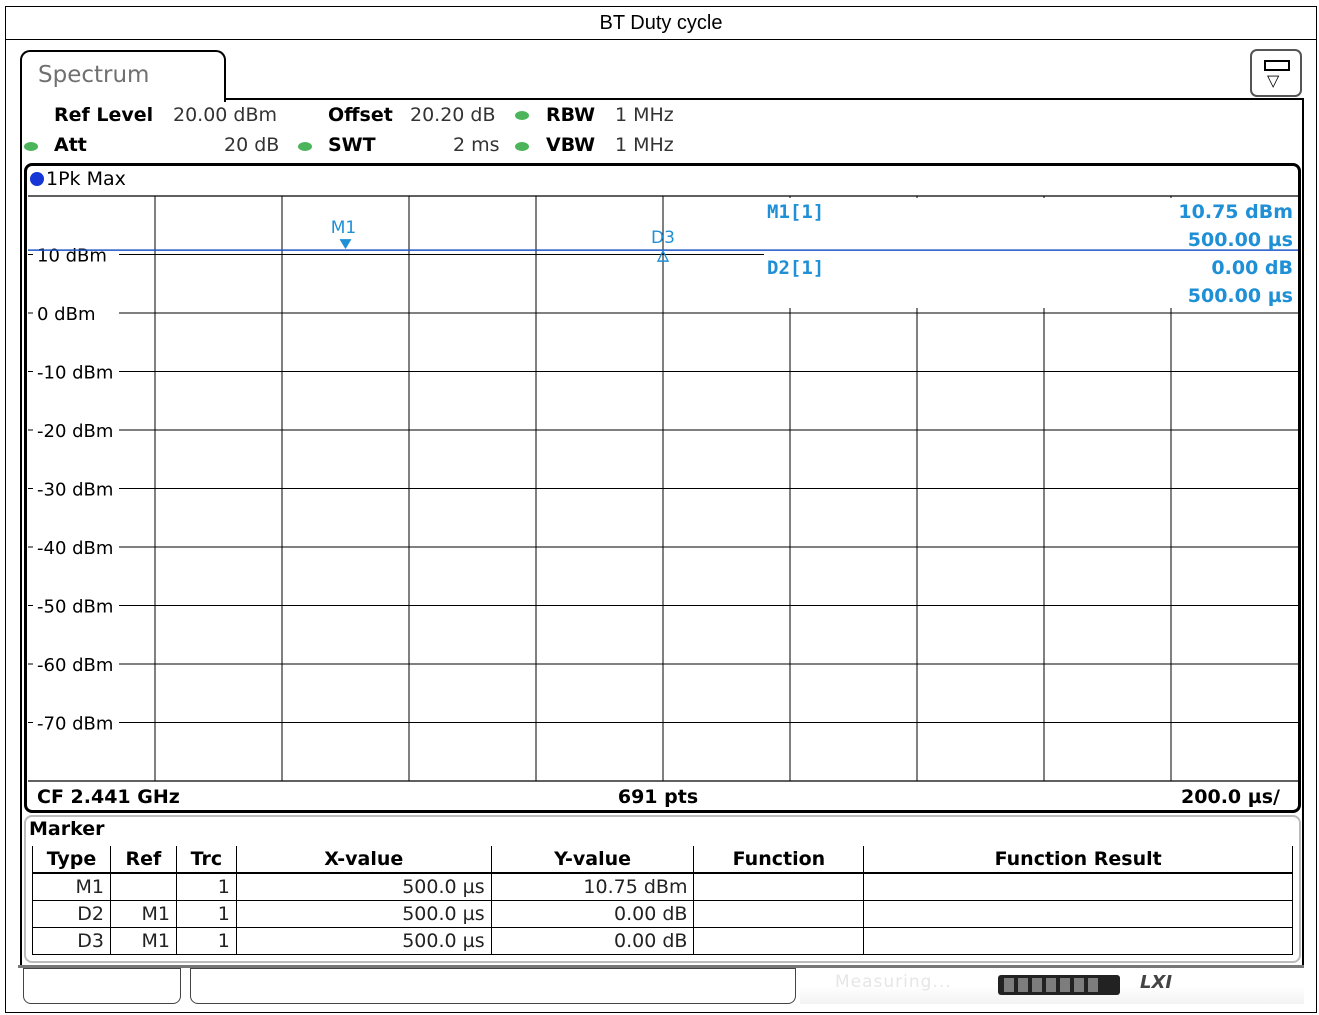 The width and height of the screenshot is (1319, 1015). I want to click on status-field-left, so click(102, 986).